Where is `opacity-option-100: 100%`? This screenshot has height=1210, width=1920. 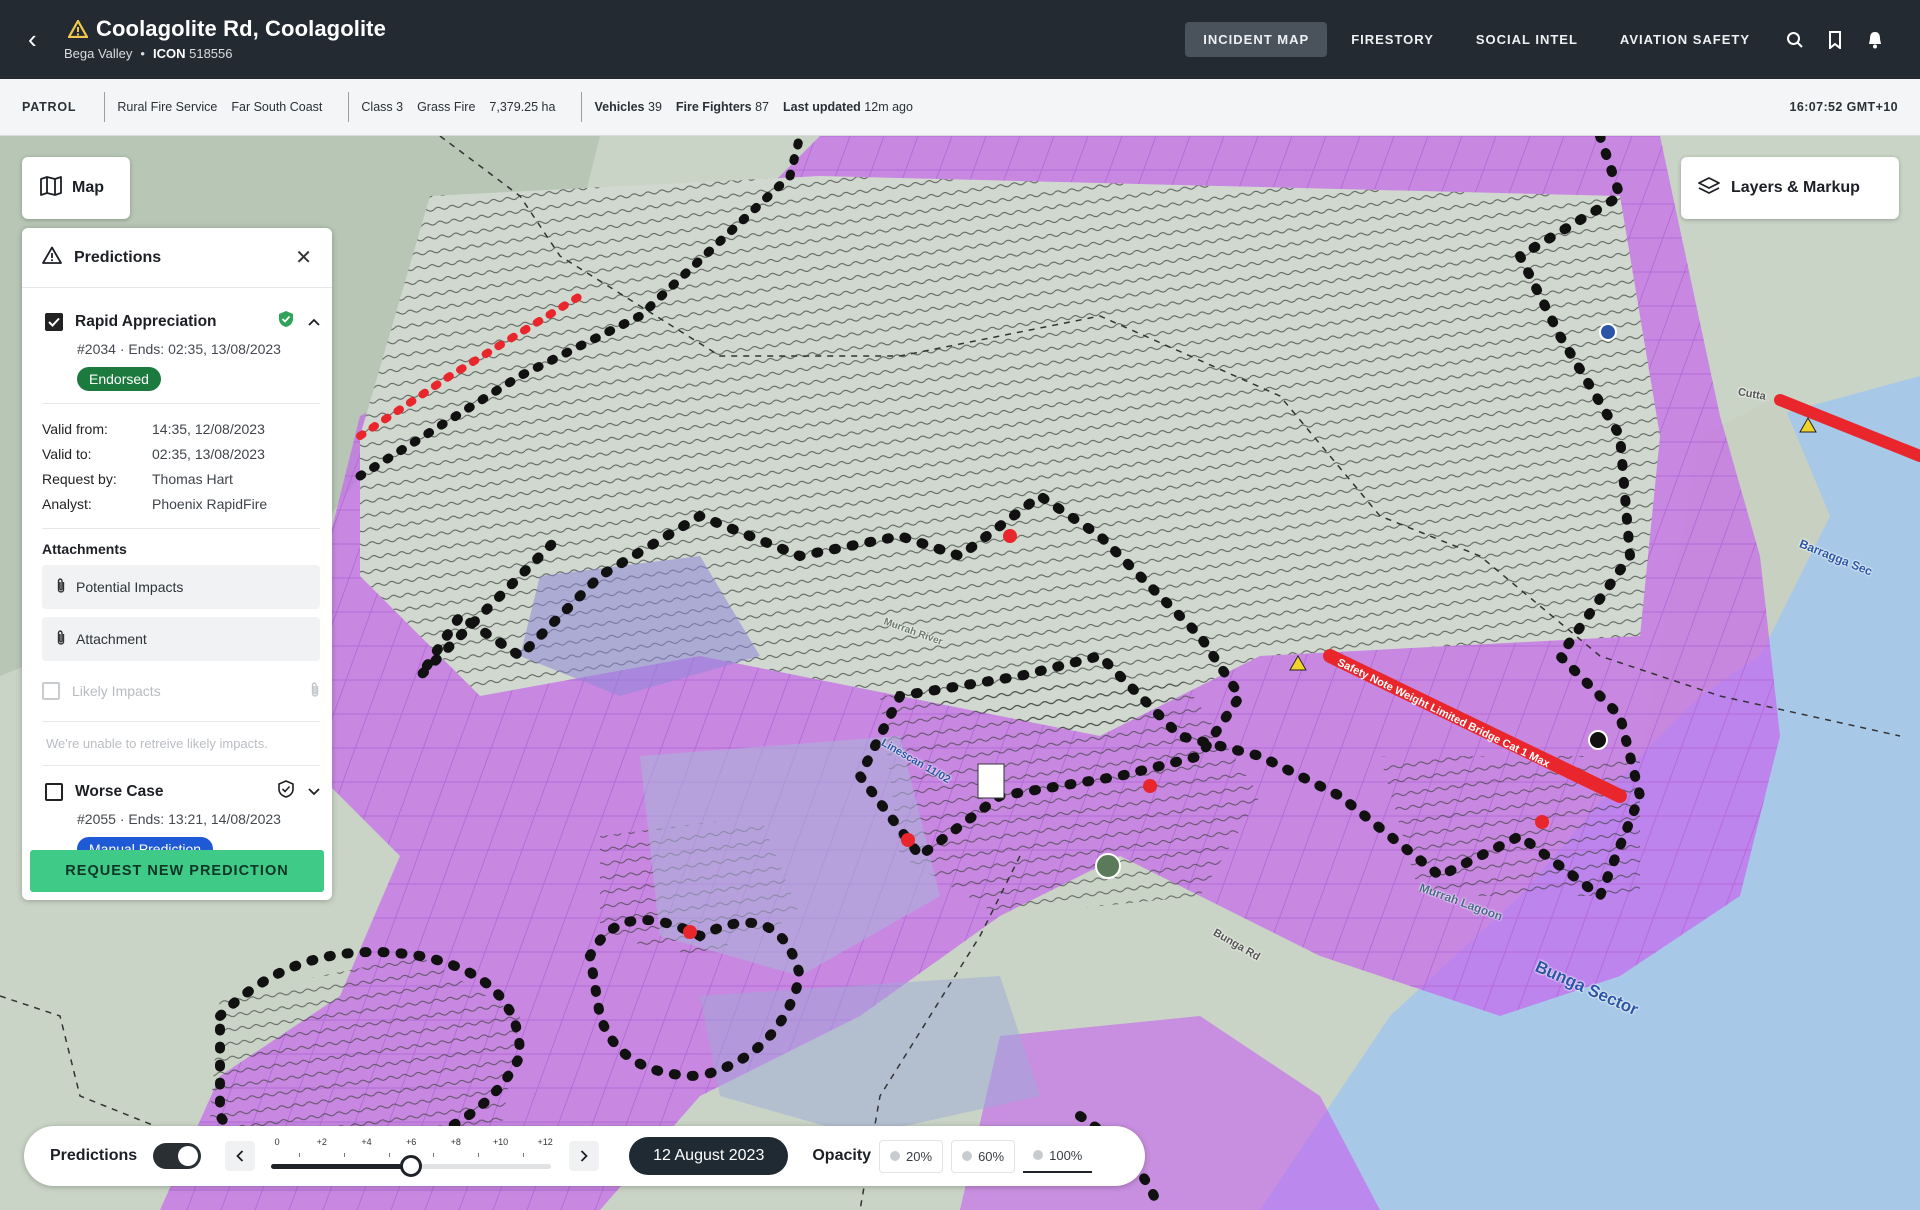
opacity-option-100: 100% is located at coordinates (1058, 1156).